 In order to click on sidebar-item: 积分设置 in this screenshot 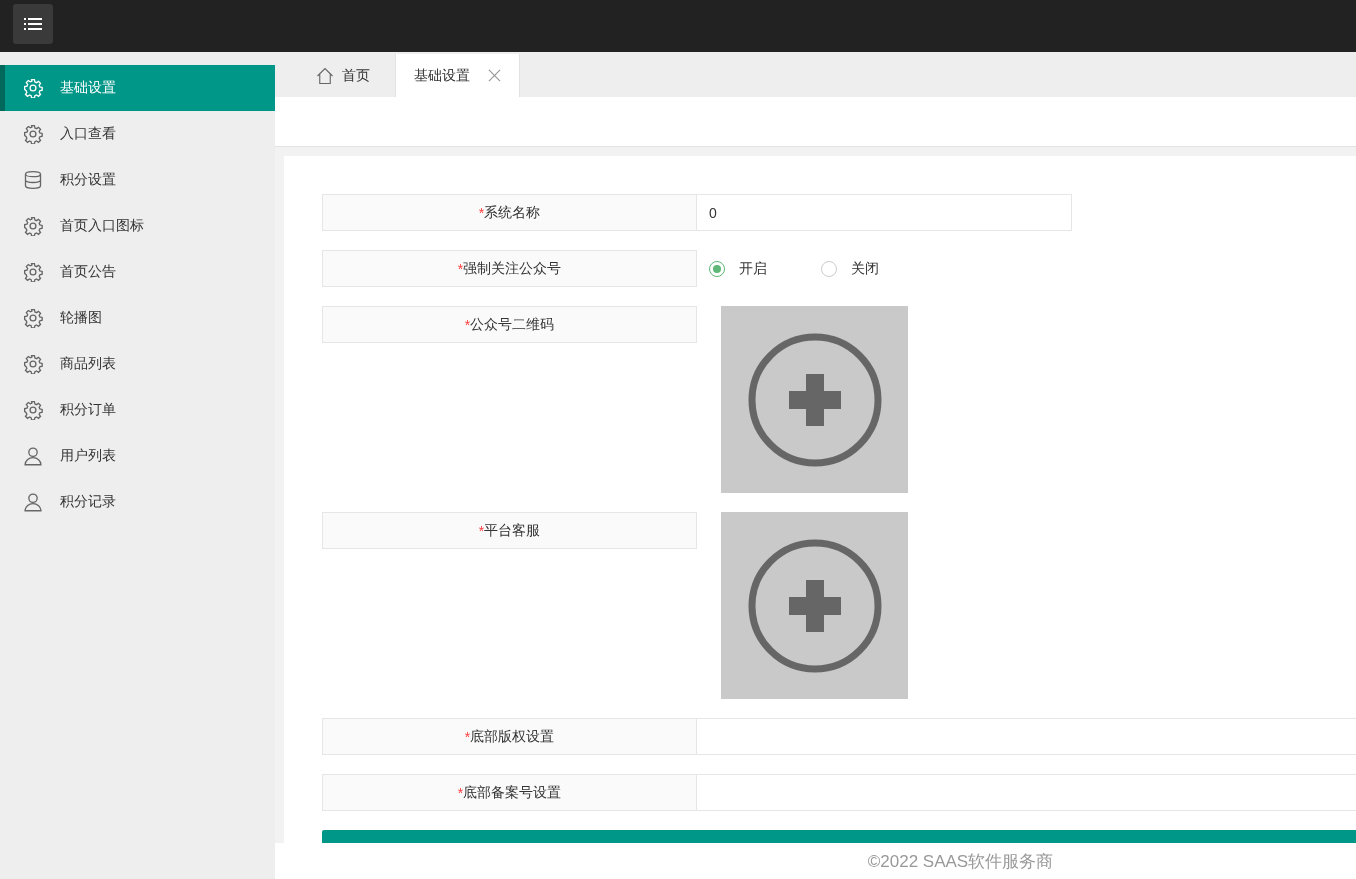, I will do `click(137, 180)`.